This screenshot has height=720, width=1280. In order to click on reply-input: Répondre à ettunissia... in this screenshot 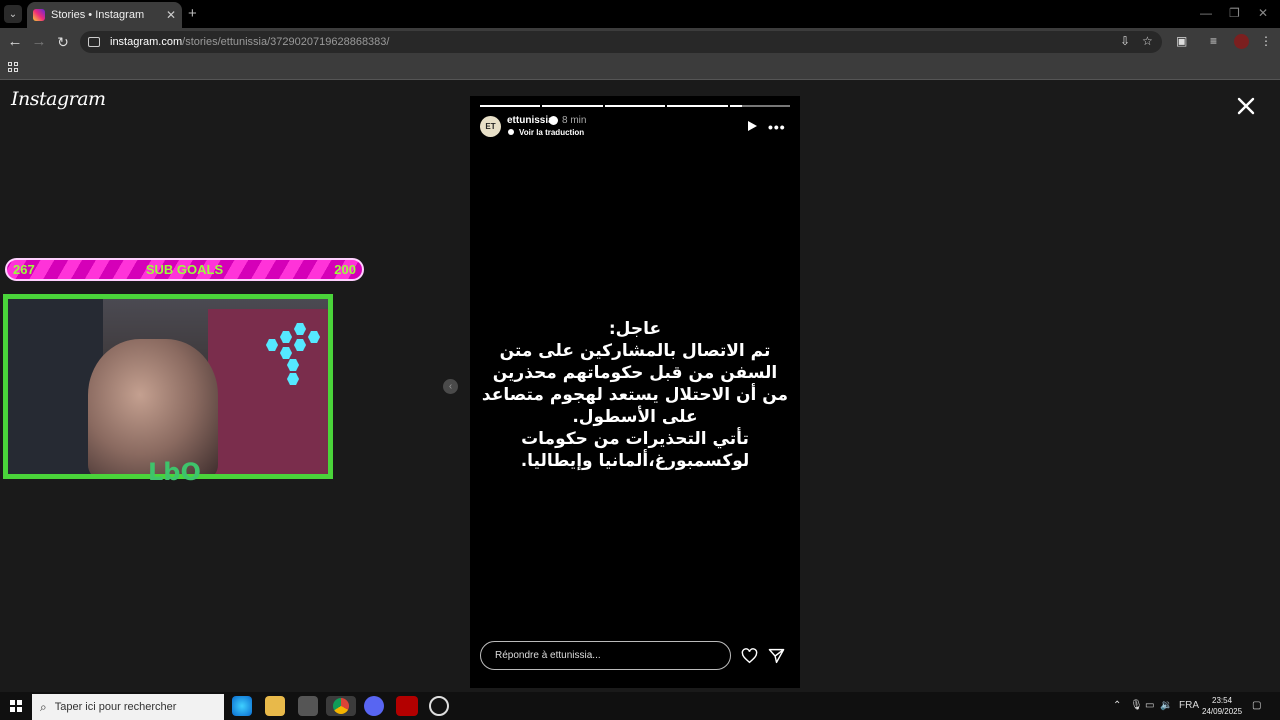, I will do `click(605, 655)`.